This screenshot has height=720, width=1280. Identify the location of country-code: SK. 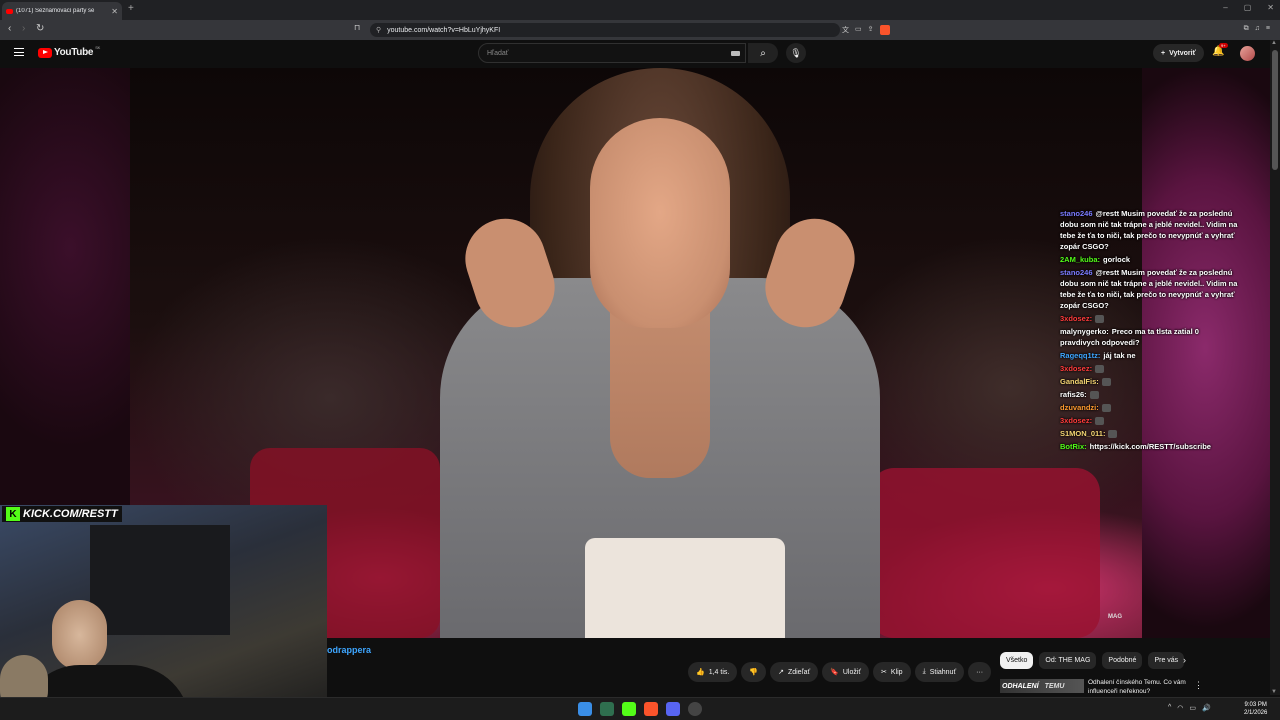
(97, 47).